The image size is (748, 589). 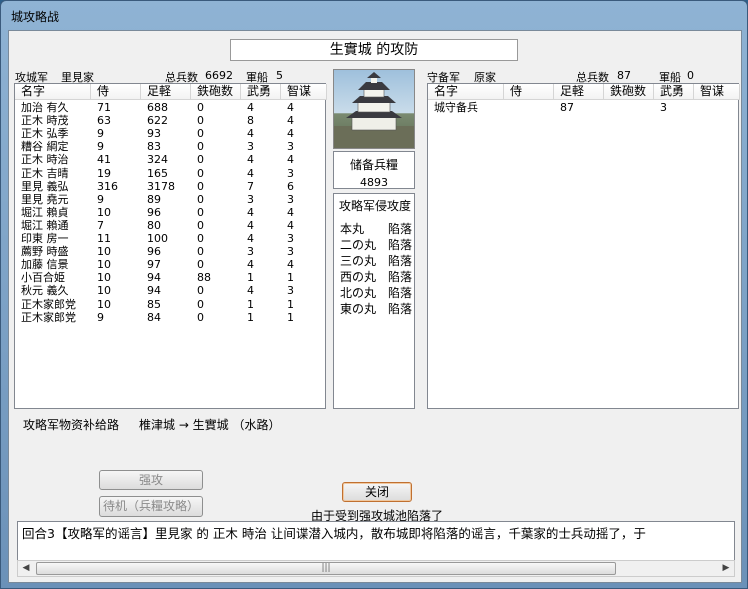 What do you see at coordinates (358, 293) in the screenshot?
I see `progress-area: 北の丸` at bounding box center [358, 293].